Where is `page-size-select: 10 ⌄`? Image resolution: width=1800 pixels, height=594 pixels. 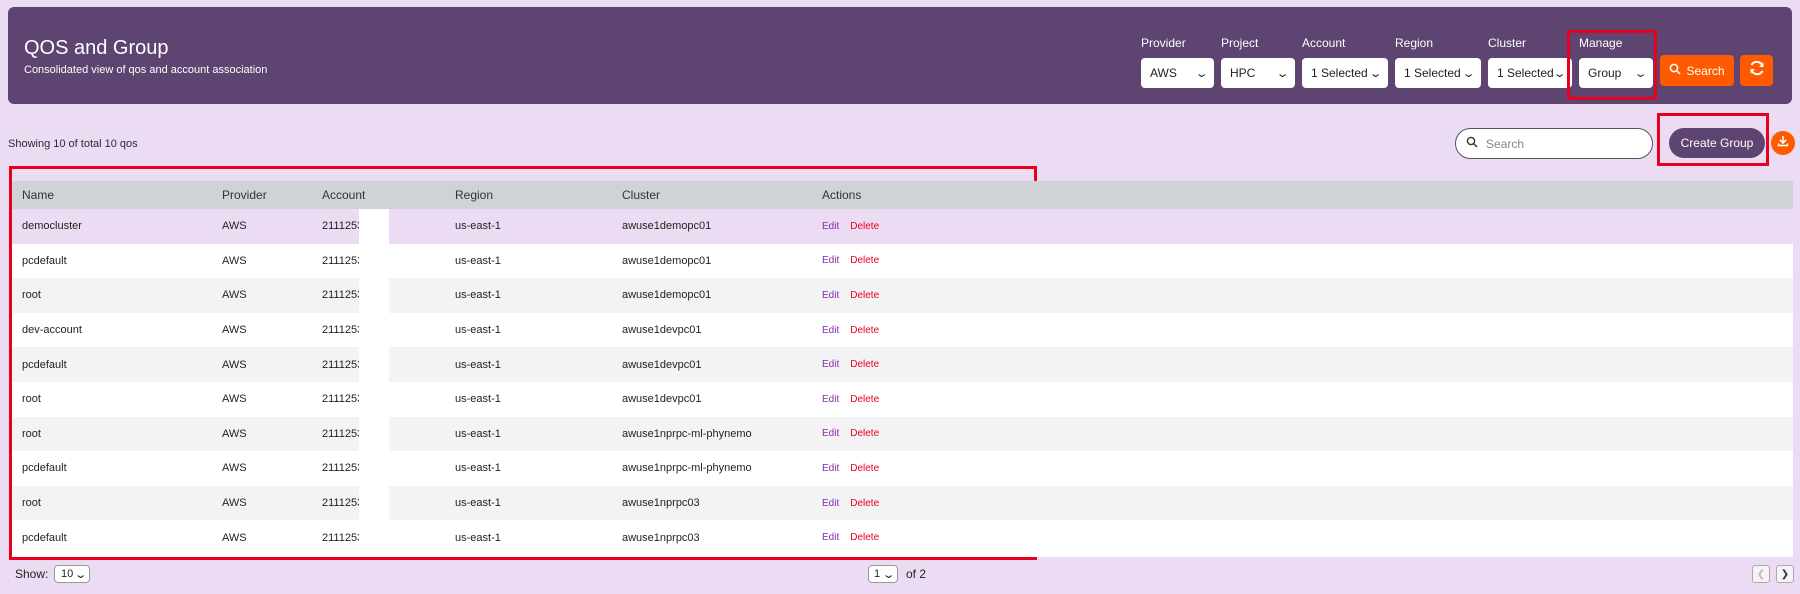
page-size-select: 10 ⌄ is located at coordinates (72, 574).